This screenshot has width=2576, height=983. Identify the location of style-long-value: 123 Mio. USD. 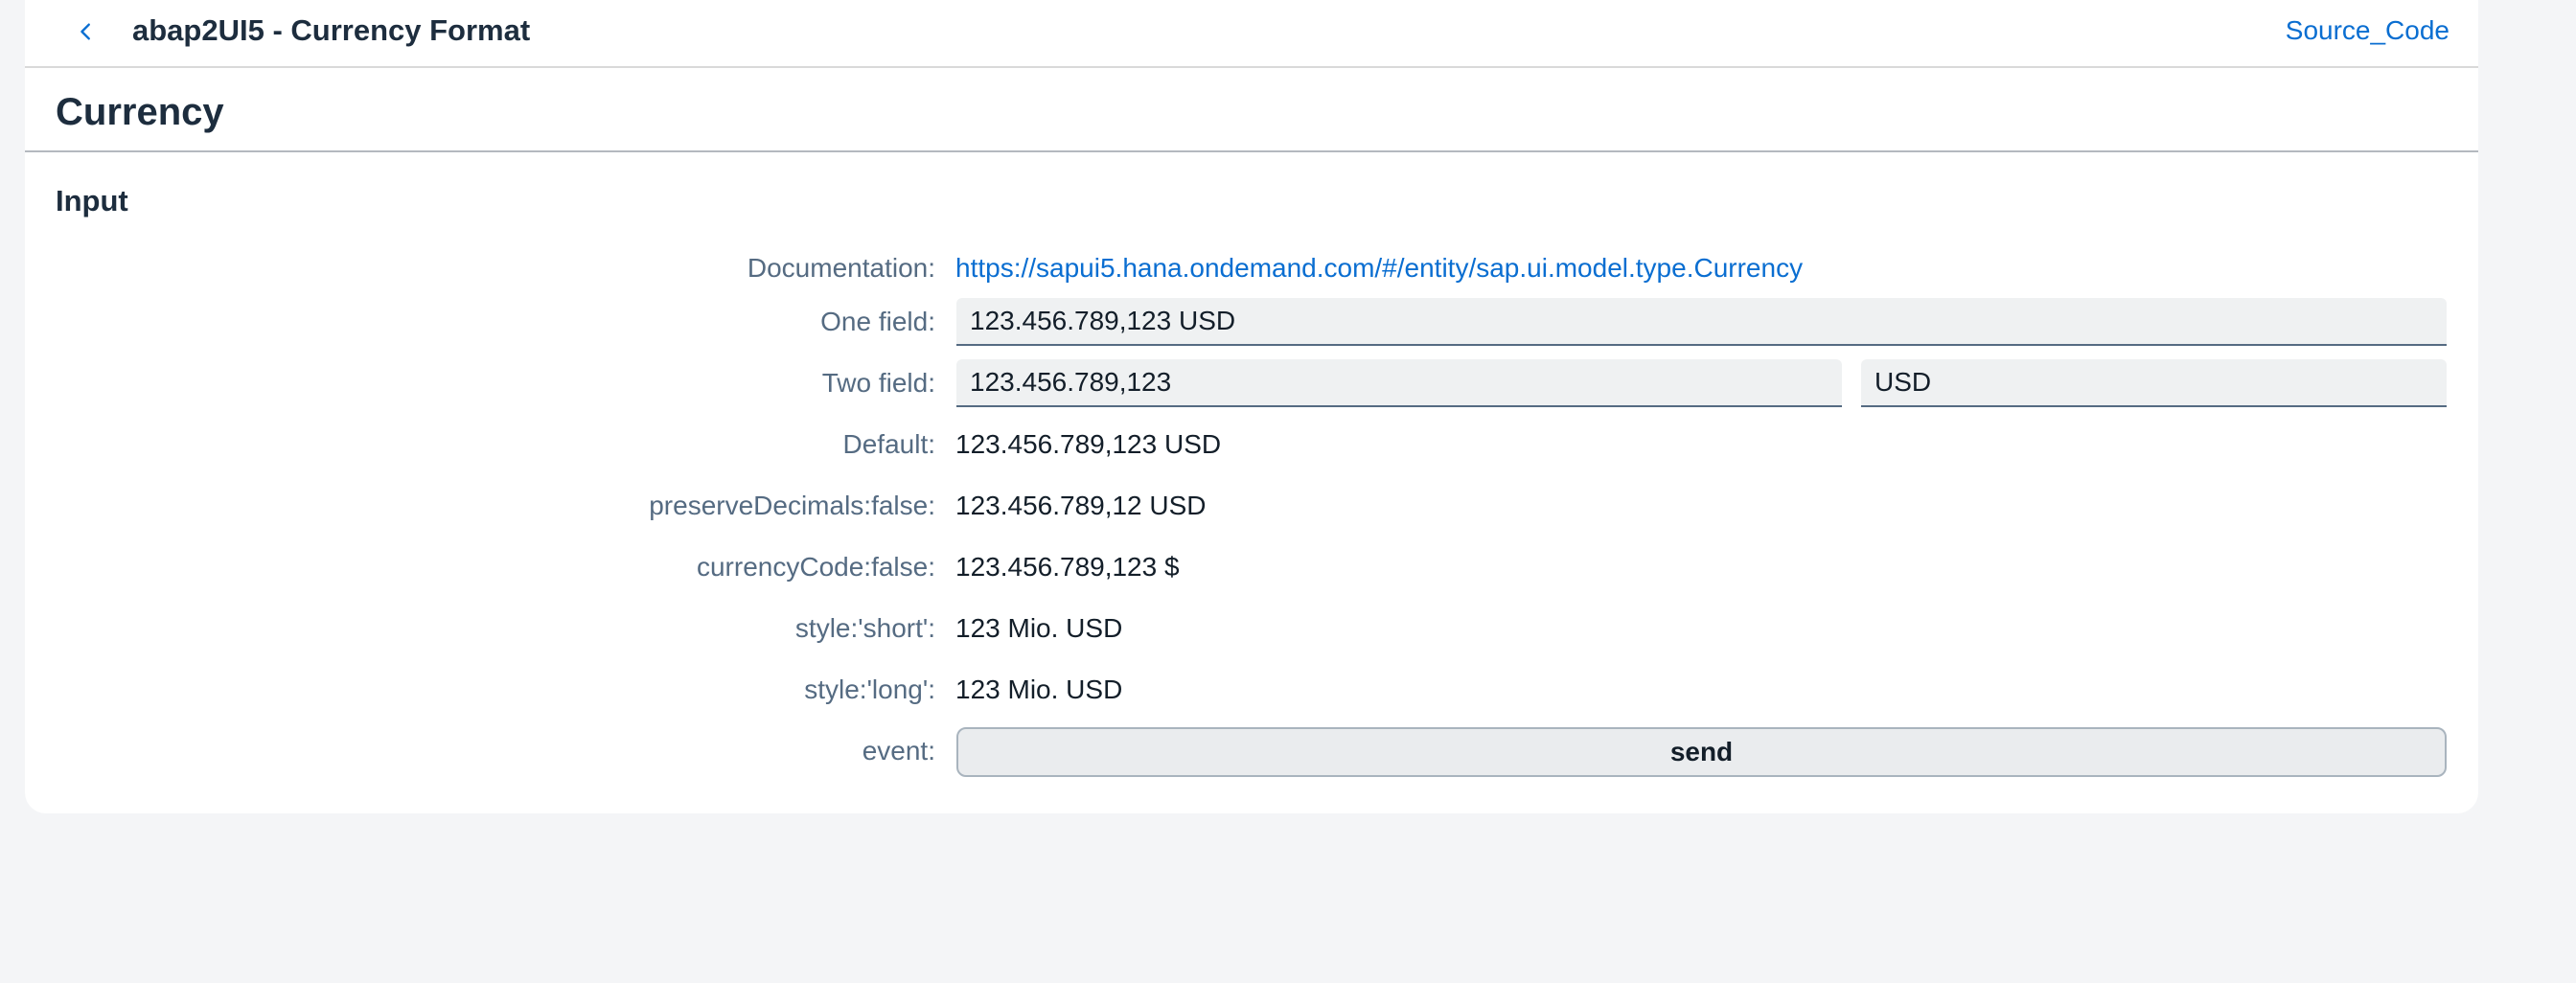
(1039, 689).